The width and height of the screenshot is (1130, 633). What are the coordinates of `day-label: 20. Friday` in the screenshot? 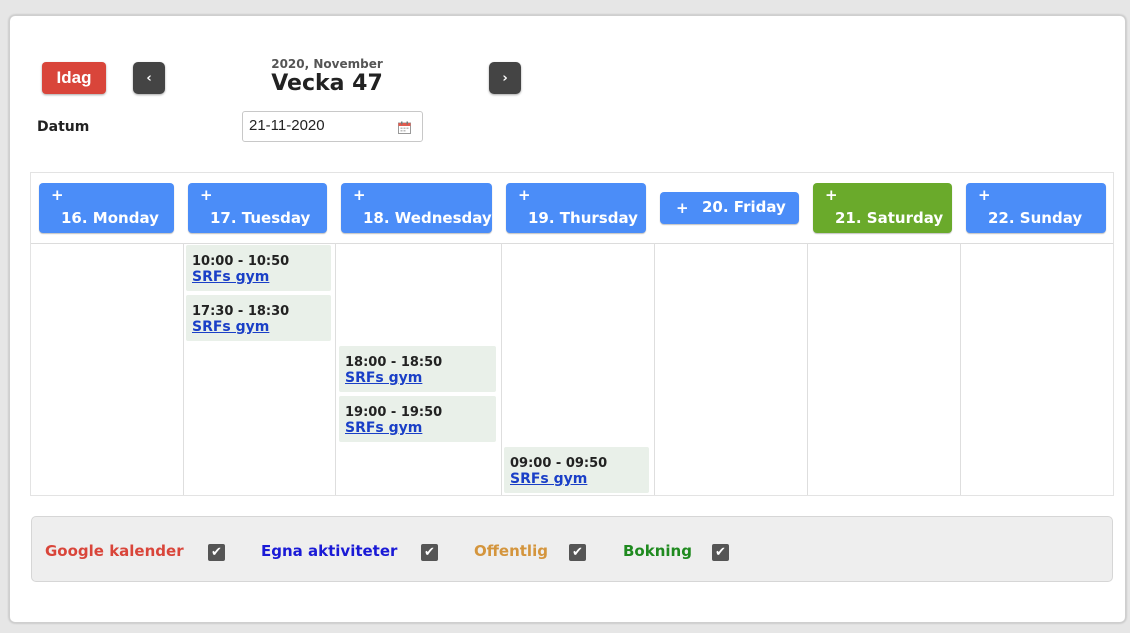 It's located at (744, 207).